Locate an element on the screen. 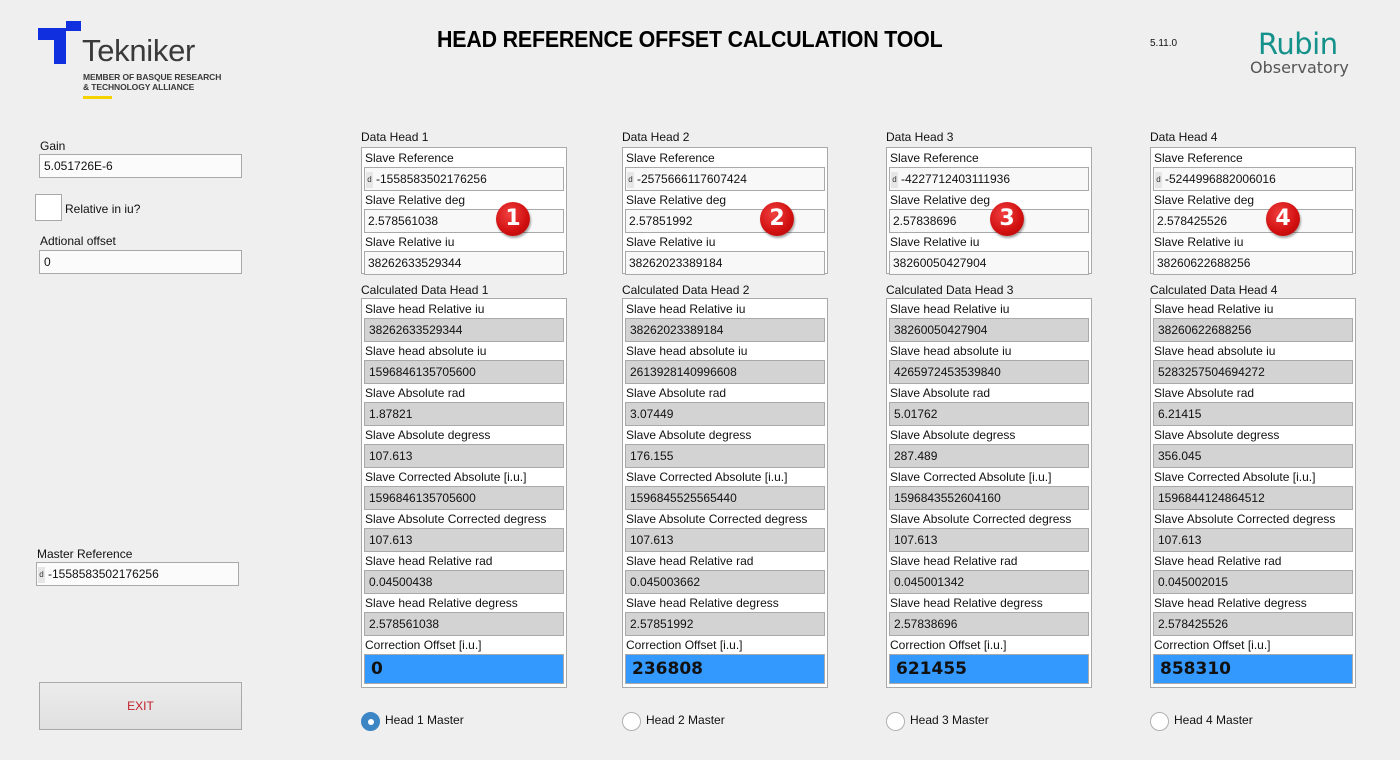 This screenshot has height=760, width=1400. slave-relative-deg-input: 2.57838696 is located at coordinates (989, 221).